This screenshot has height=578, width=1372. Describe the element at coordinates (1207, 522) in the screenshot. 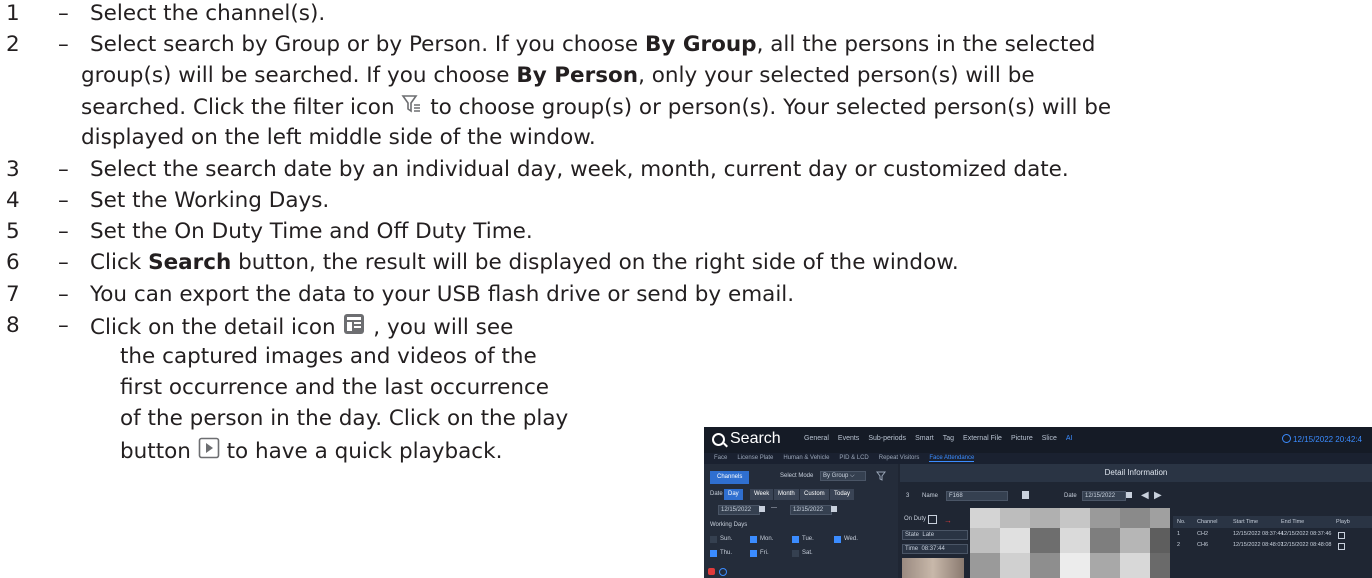

I see `table-header-cell: Channel` at that location.